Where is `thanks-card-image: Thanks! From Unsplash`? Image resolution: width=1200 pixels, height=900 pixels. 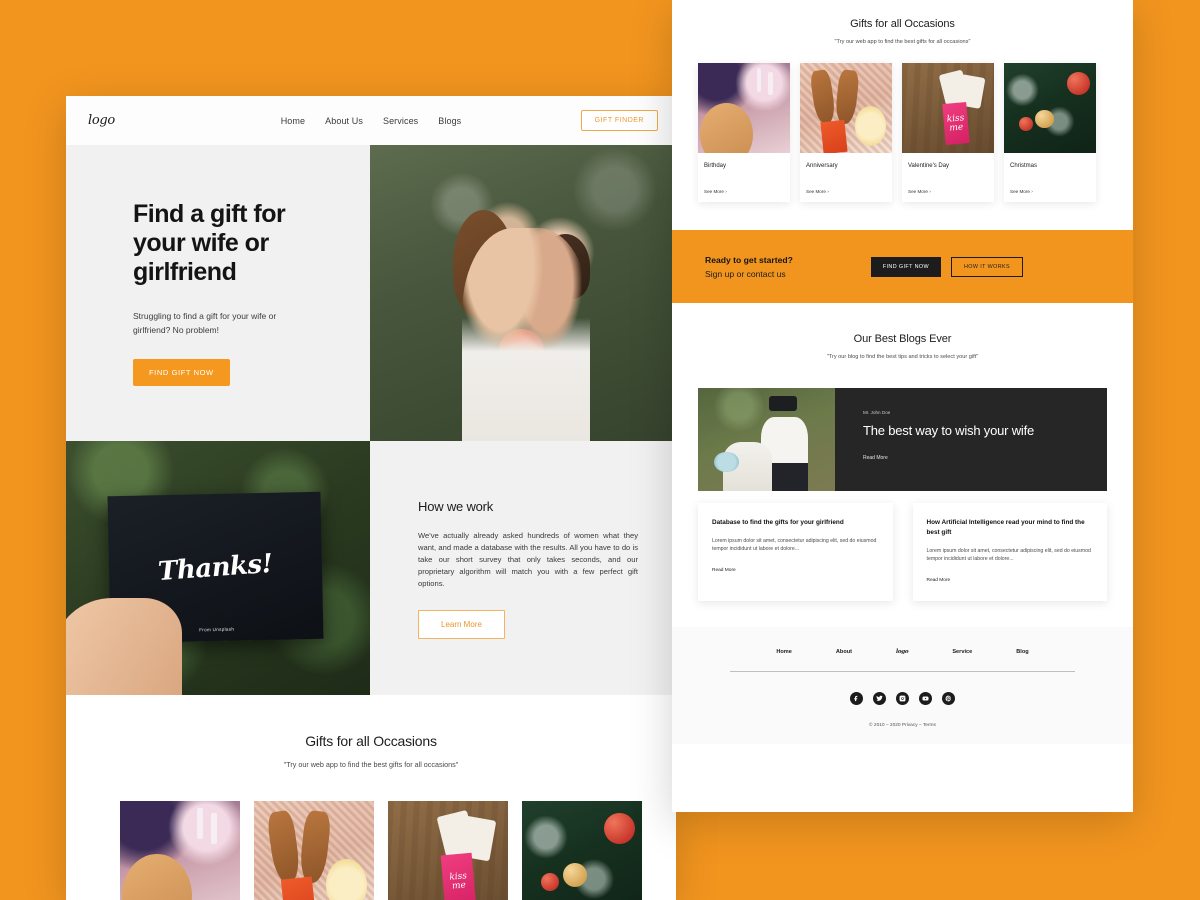 thanks-card-image: Thanks! From Unsplash is located at coordinates (218, 568).